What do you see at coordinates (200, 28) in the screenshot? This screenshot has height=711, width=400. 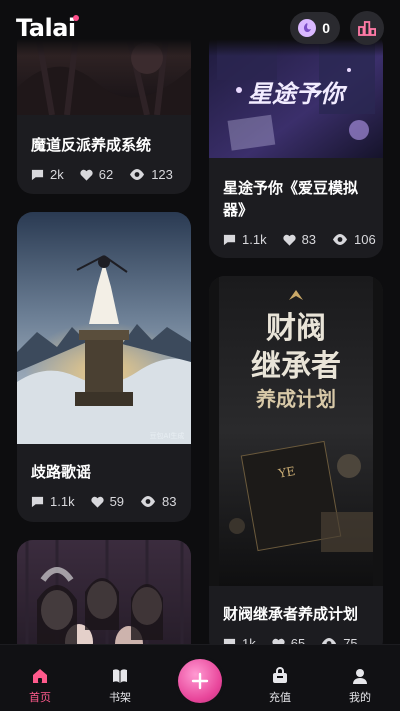 I see `app-header: Talai 0` at bounding box center [200, 28].